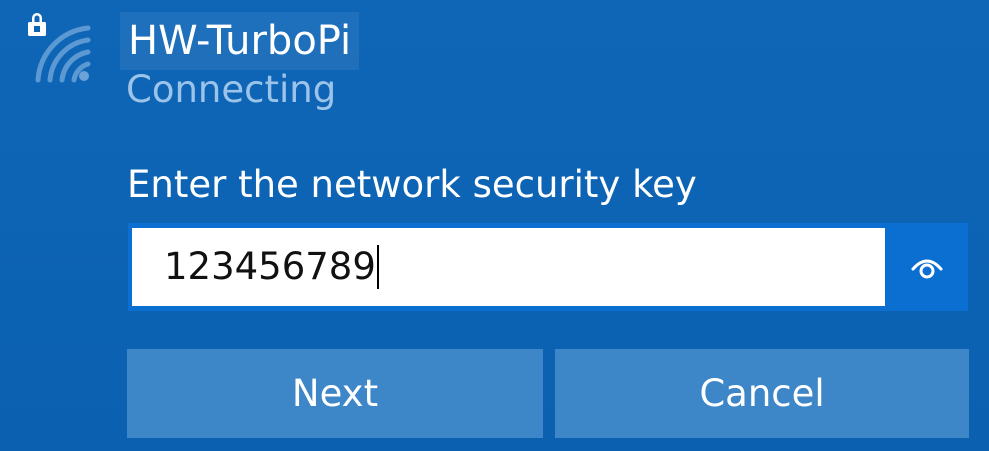 The width and height of the screenshot is (989, 451). What do you see at coordinates (762, 393) in the screenshot?
I see `cancel-button: Cancel` at bounding box center [762, 393].